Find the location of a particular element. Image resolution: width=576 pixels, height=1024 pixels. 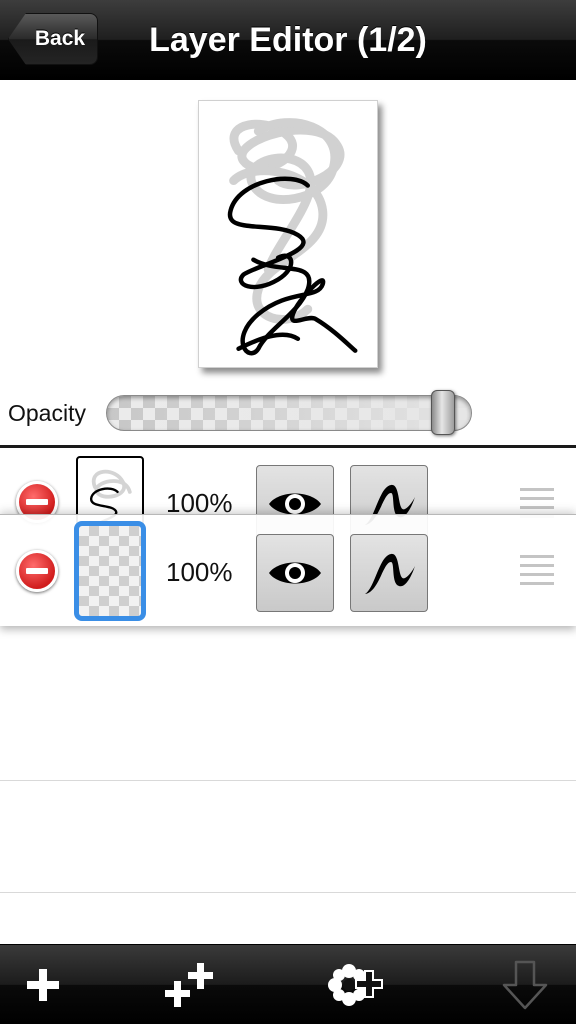

merge-down-button is located at coordinates (525, 985).